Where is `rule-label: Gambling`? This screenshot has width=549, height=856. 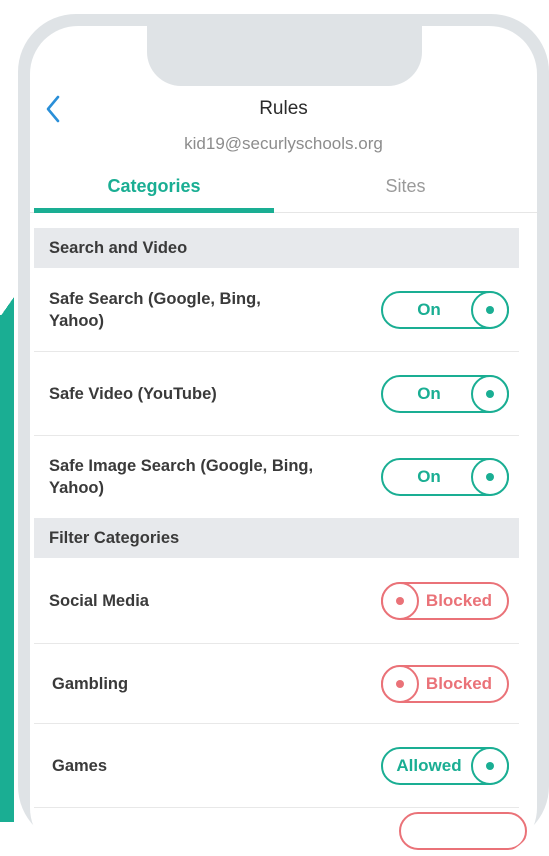 rule-label: Gambling is located at coordinates (90, 683).